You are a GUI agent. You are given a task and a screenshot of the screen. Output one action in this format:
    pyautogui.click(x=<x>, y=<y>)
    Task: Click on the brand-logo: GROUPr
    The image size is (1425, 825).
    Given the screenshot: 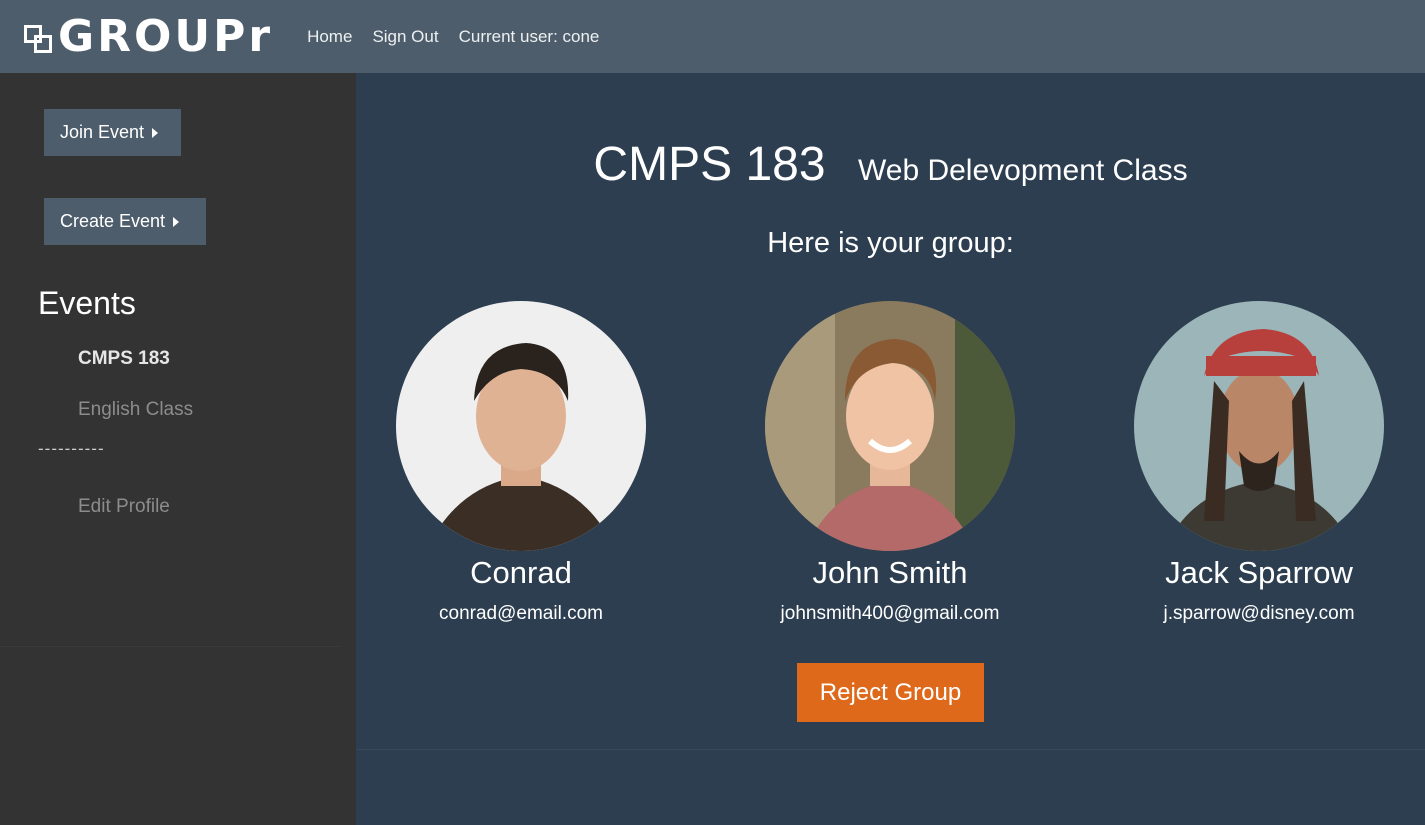 What is the action you would take?
    pyautogui.click(x=147, y=36)
    